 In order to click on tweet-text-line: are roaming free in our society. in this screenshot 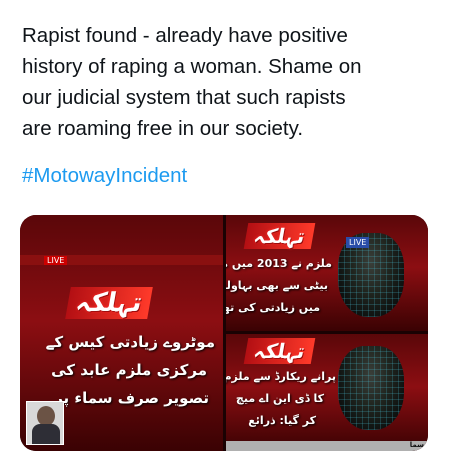, I will do `click(163, 128)`.